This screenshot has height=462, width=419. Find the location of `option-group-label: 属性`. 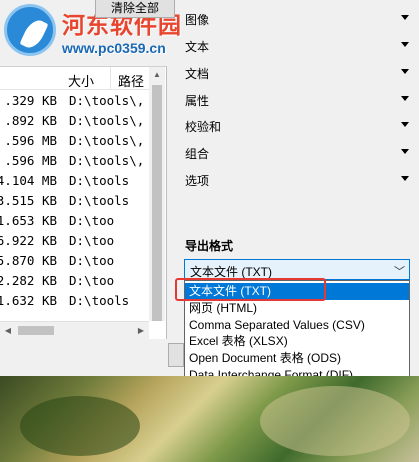

option-group-label: 属性 is located at coordinates (197, 101).